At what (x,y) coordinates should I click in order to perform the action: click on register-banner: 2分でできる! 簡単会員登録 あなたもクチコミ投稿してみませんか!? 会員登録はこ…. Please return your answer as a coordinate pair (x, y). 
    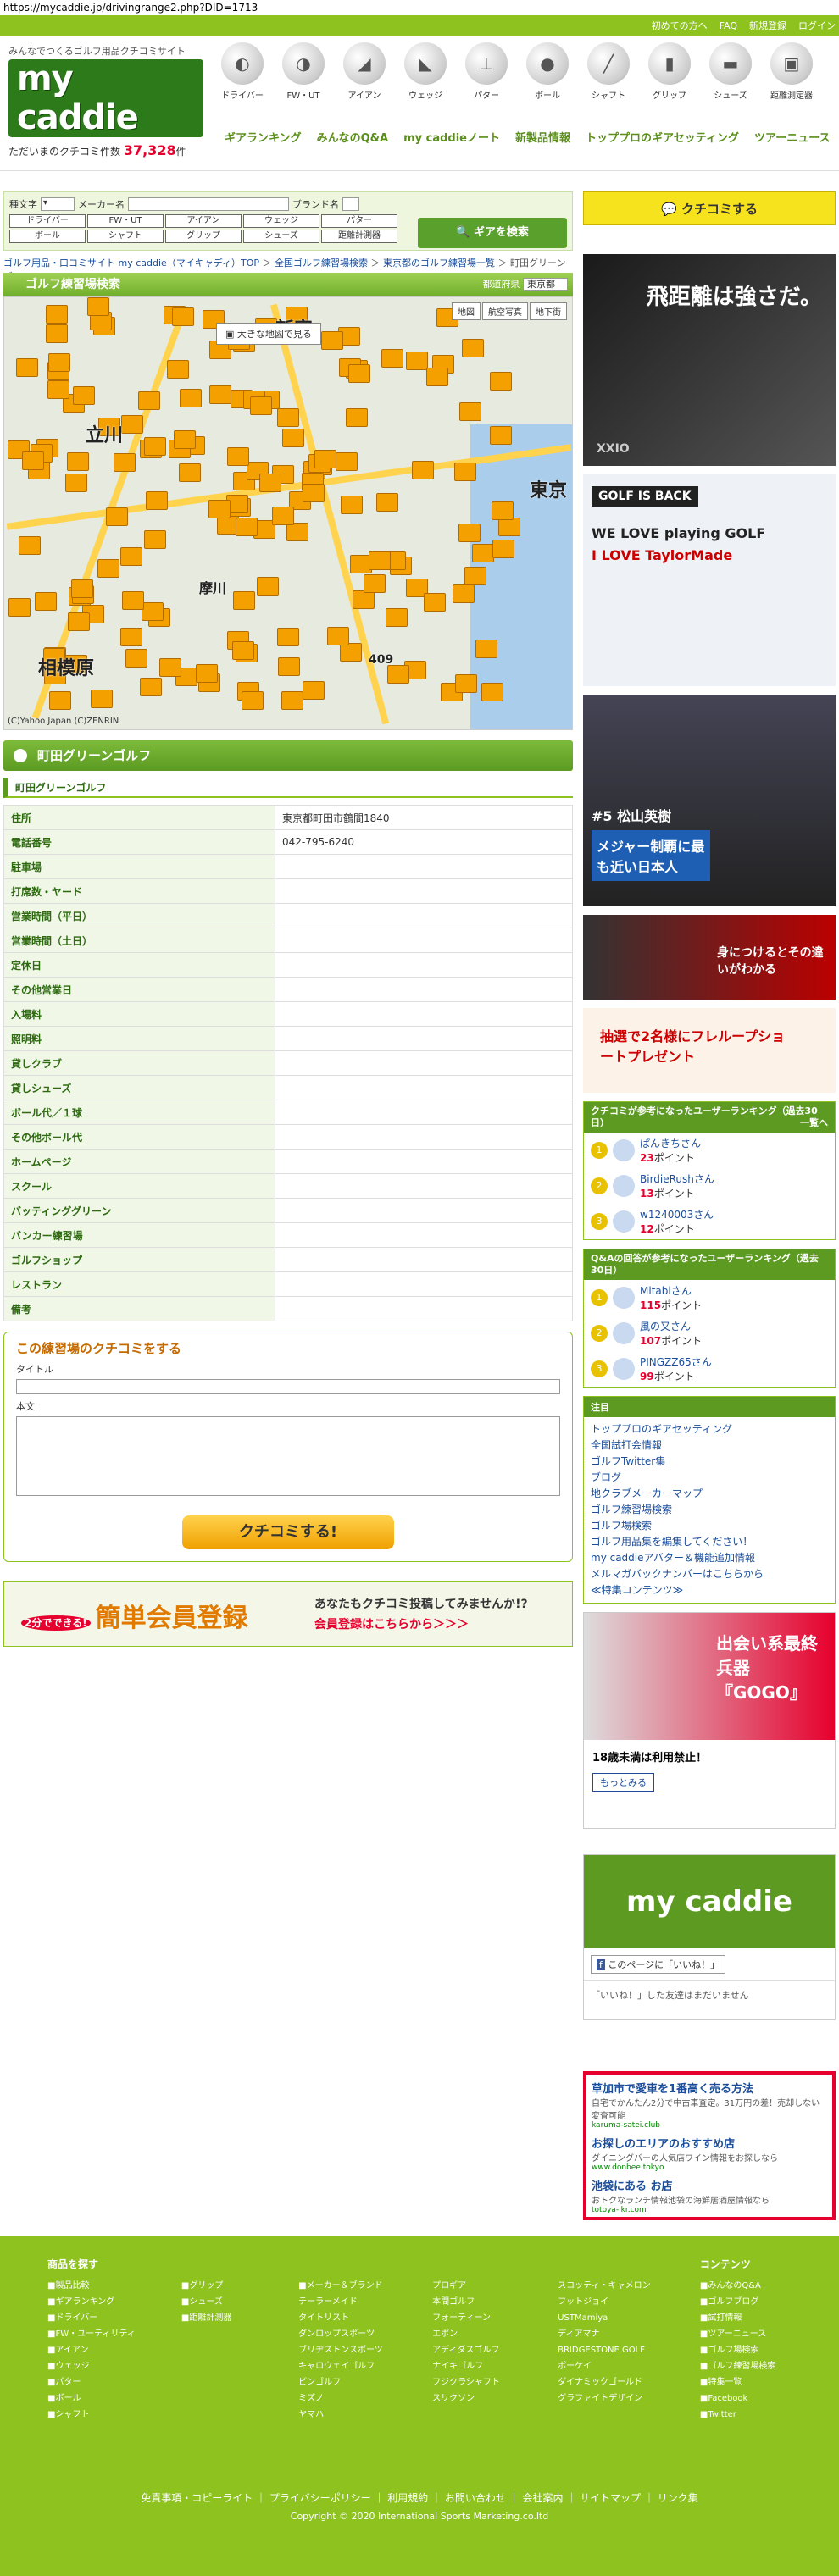
    Looking at the image, I should click on (288, 1614).